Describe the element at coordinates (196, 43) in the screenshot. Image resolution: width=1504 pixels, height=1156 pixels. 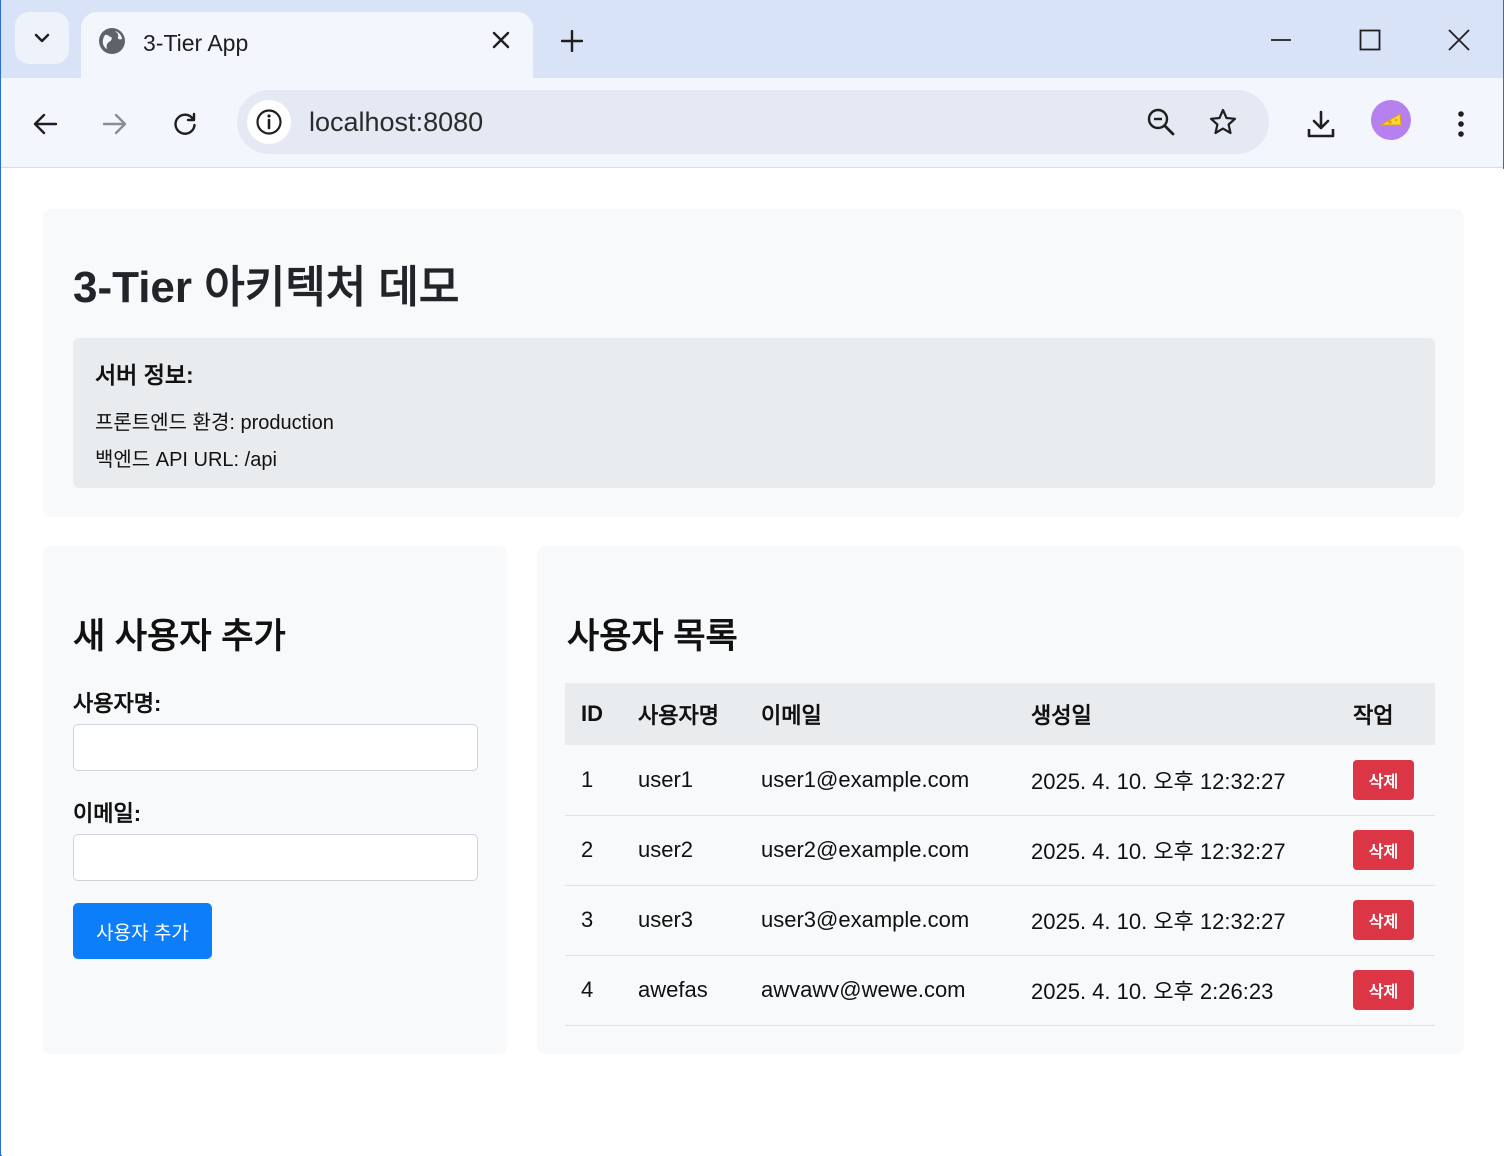
I see `tab-title: 3-Tier App` at that location.